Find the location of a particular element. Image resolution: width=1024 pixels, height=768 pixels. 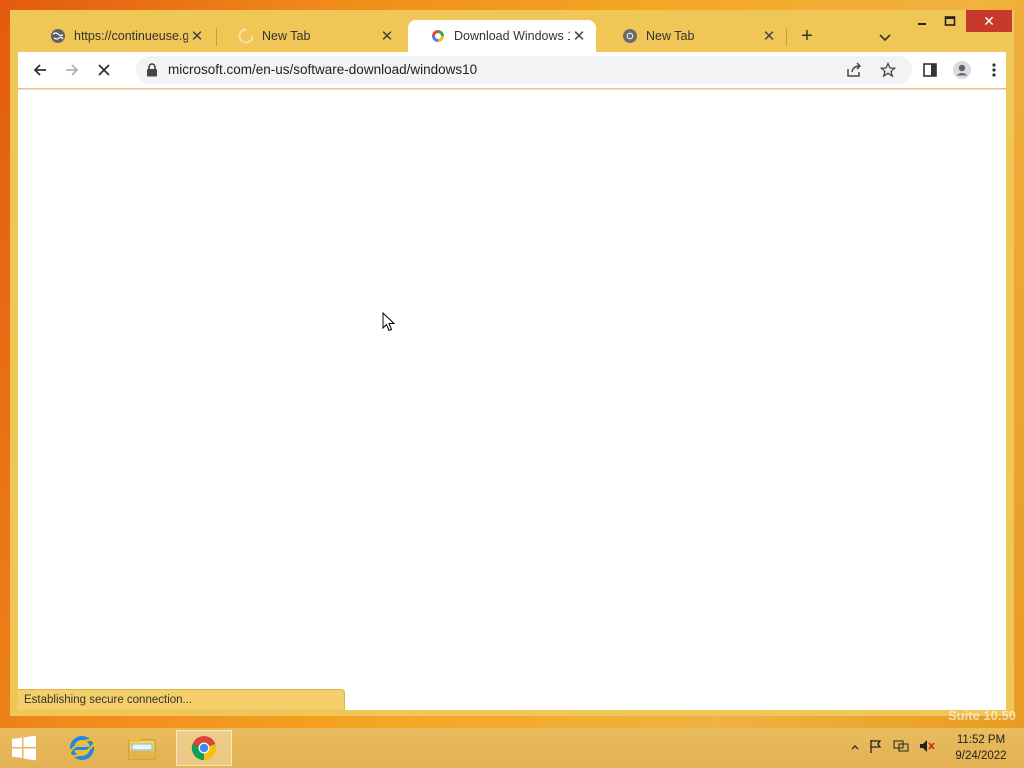

taskbar-internet-explorer is located at coordinates (82, 748).